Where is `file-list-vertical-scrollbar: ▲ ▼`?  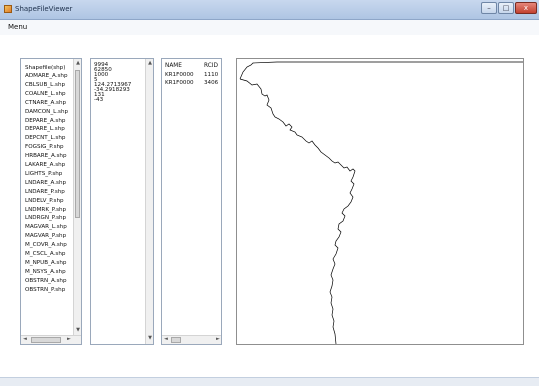 file-list-vertical-scrollbar: ▲ ▼ is located at coordinates (77, 198).